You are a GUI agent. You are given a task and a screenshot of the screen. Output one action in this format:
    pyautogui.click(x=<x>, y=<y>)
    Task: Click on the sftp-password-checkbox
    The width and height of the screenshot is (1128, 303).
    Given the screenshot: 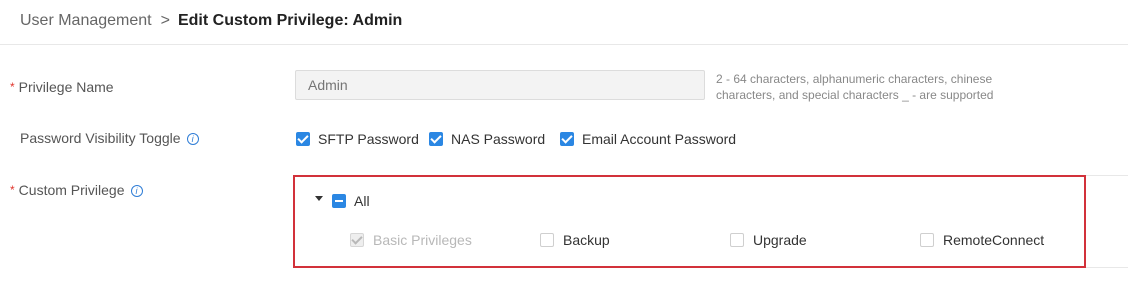 What is the action you would take?
    pyautogui.click(x=303, y=139)
    